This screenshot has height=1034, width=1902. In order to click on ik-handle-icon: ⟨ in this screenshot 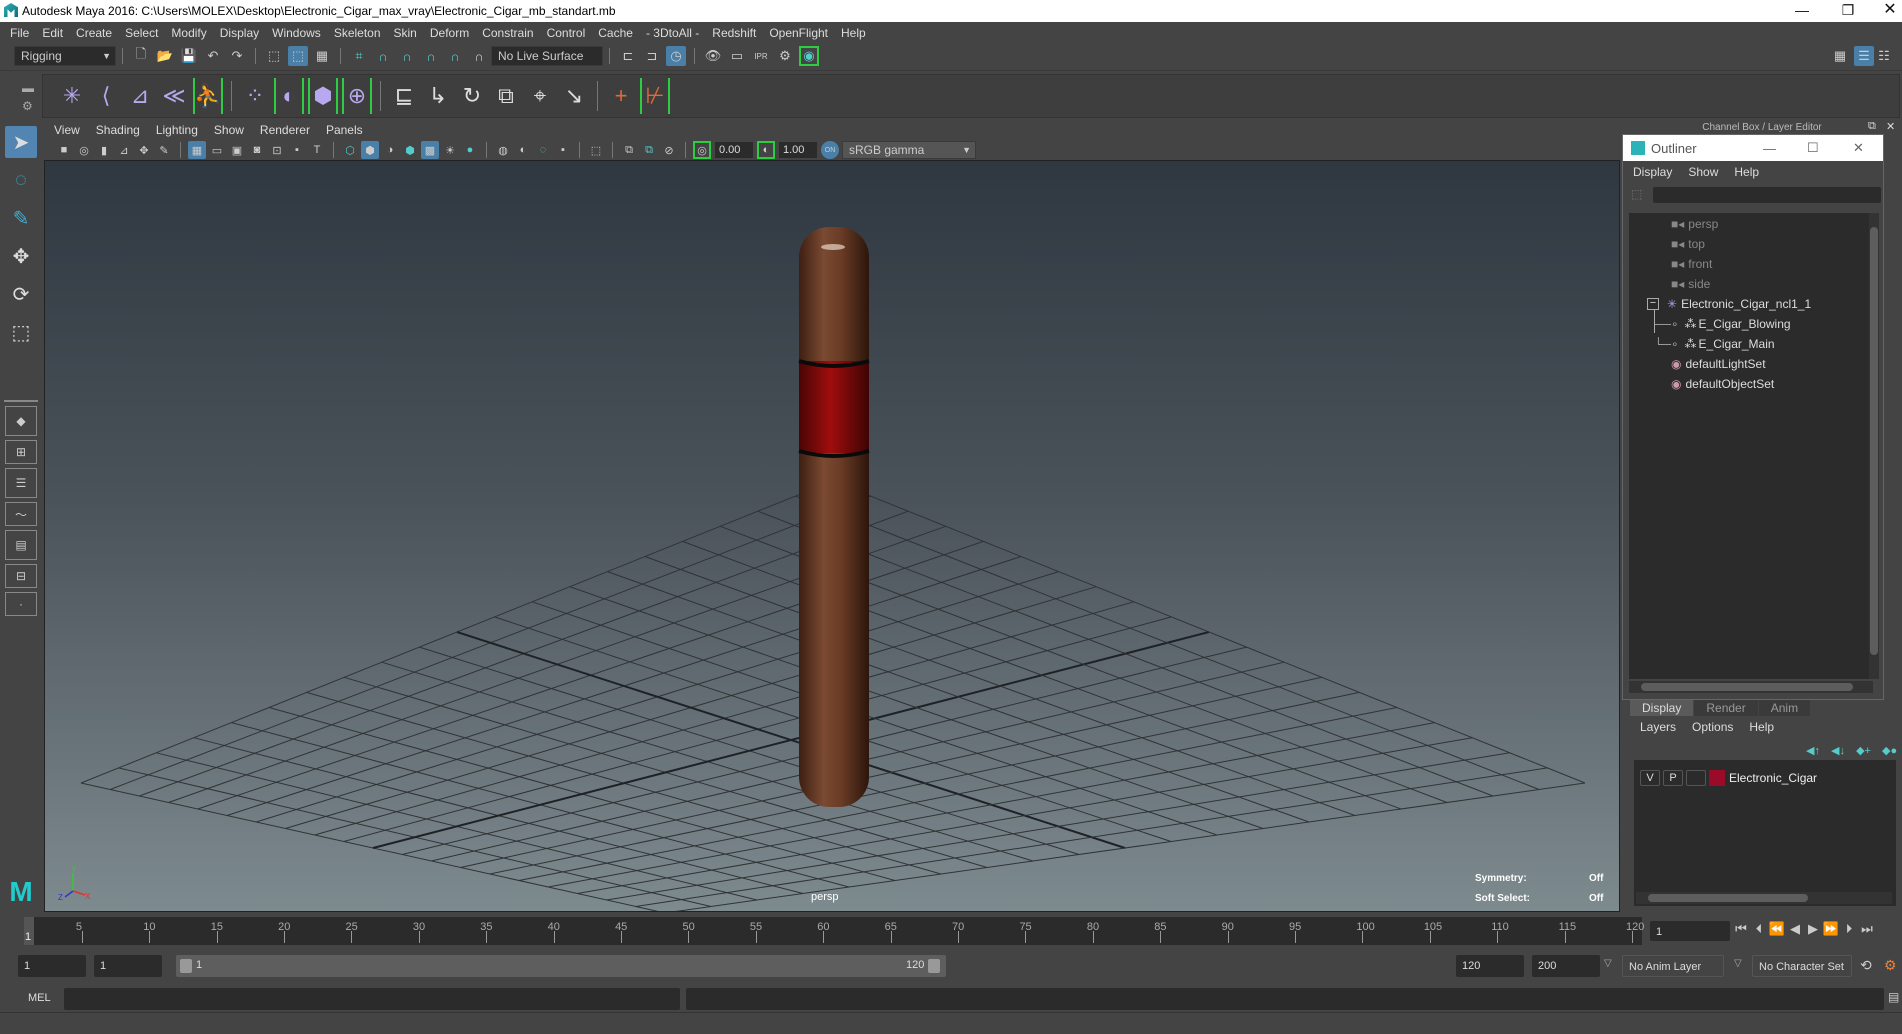, I will do `click(106, 96)`.